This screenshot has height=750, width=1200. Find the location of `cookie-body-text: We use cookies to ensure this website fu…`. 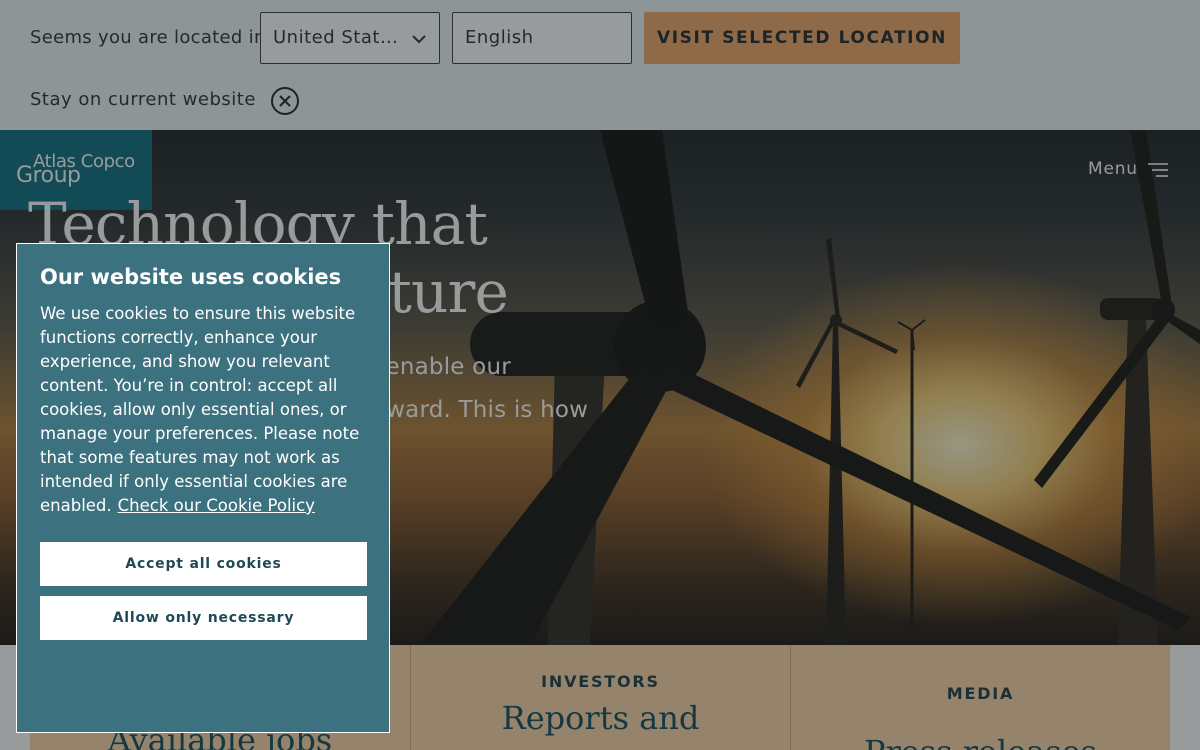

cookie-body-text: We use cookies to ensure this website fu… is located at coordinates (200, 409).